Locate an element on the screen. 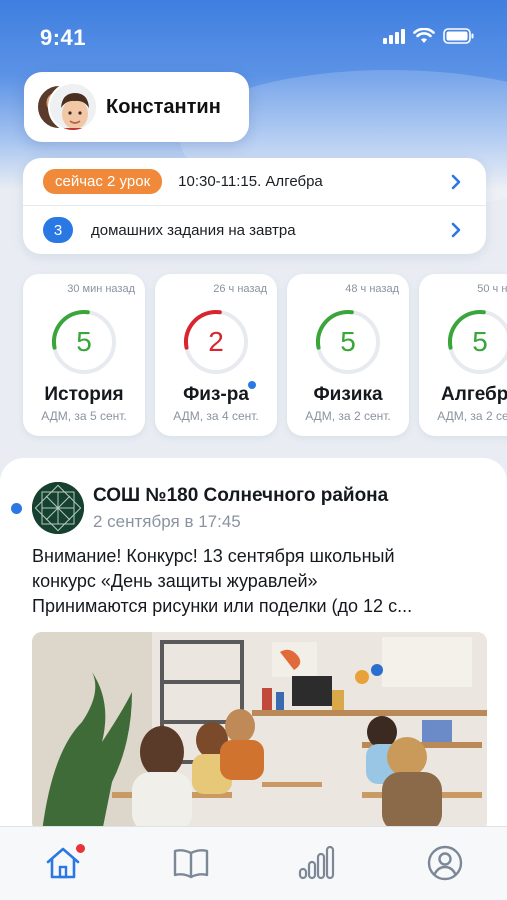 The height and width of the screenshot is (900, 507). grade-card: 48 ч назад 5 Физика АДМ, за 2 сент. is located at coordinates (348, 355).